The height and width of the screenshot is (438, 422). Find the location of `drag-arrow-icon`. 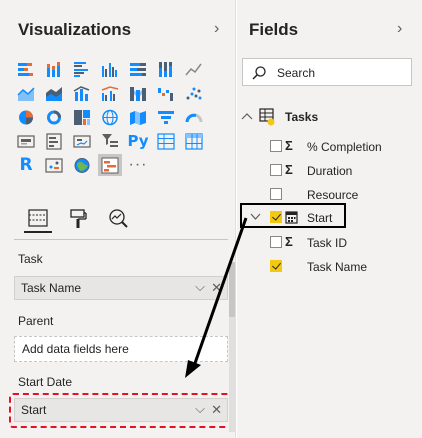

drag-arrow-icon is located at coordinates (216, 297).